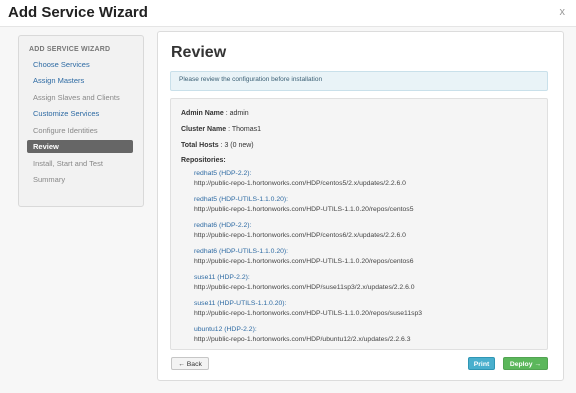  What do you see at coordinates (244, 129) in the screenshot?
I see `cluster-name-value: : Thomas1` at bounding box center [244, 129].